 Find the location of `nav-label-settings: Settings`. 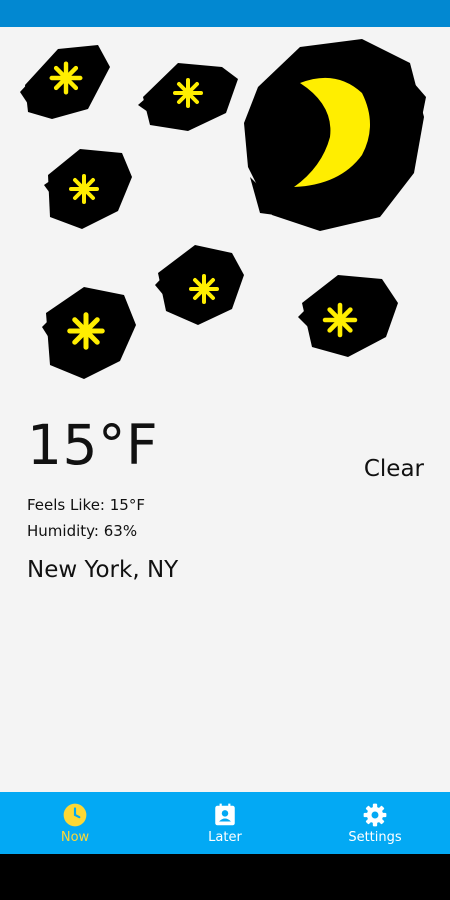

nav-label-settings: Settings is located at coordinates (375, 837).